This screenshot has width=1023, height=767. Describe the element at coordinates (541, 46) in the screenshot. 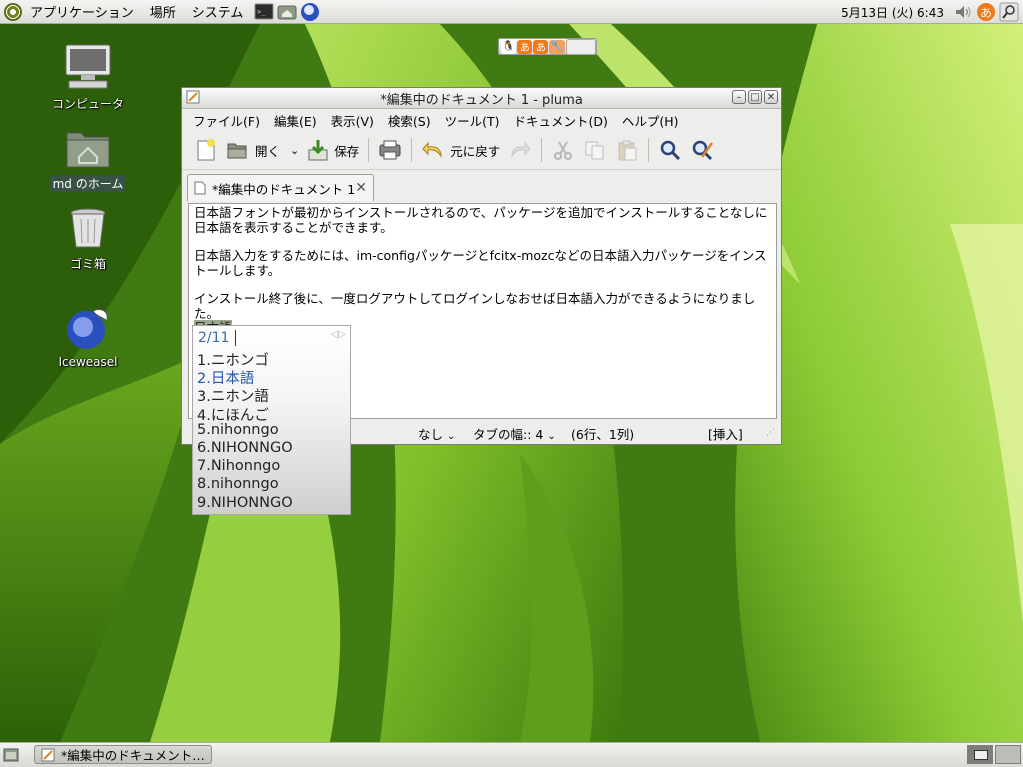

I see `input-mode-icon: あ` at that location.